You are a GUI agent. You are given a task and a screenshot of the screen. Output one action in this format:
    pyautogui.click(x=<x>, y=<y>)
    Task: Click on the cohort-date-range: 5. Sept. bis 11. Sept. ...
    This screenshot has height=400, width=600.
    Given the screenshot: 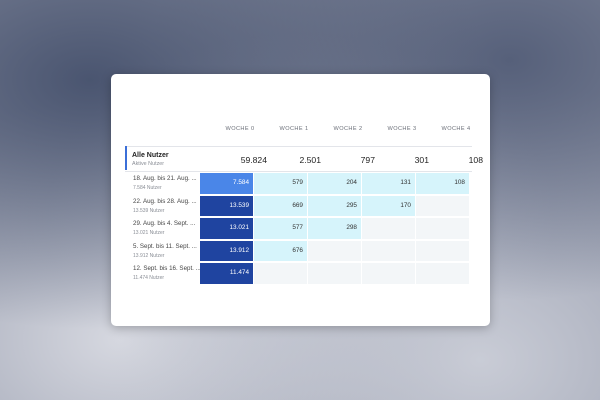 What is the action you would take?
    pyautogui.click(x=165, y=246)
    